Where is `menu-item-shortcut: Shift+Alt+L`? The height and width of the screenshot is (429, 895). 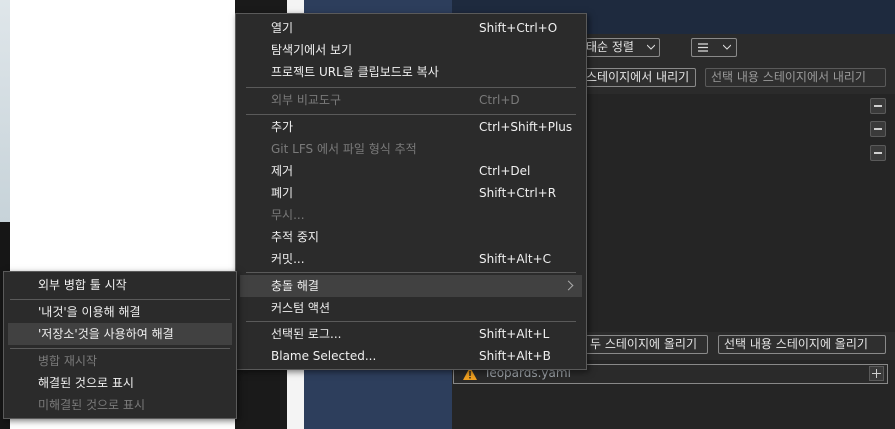
menu-item-shortcut: Shift+Alt+L is located at coordinates (514, 334).